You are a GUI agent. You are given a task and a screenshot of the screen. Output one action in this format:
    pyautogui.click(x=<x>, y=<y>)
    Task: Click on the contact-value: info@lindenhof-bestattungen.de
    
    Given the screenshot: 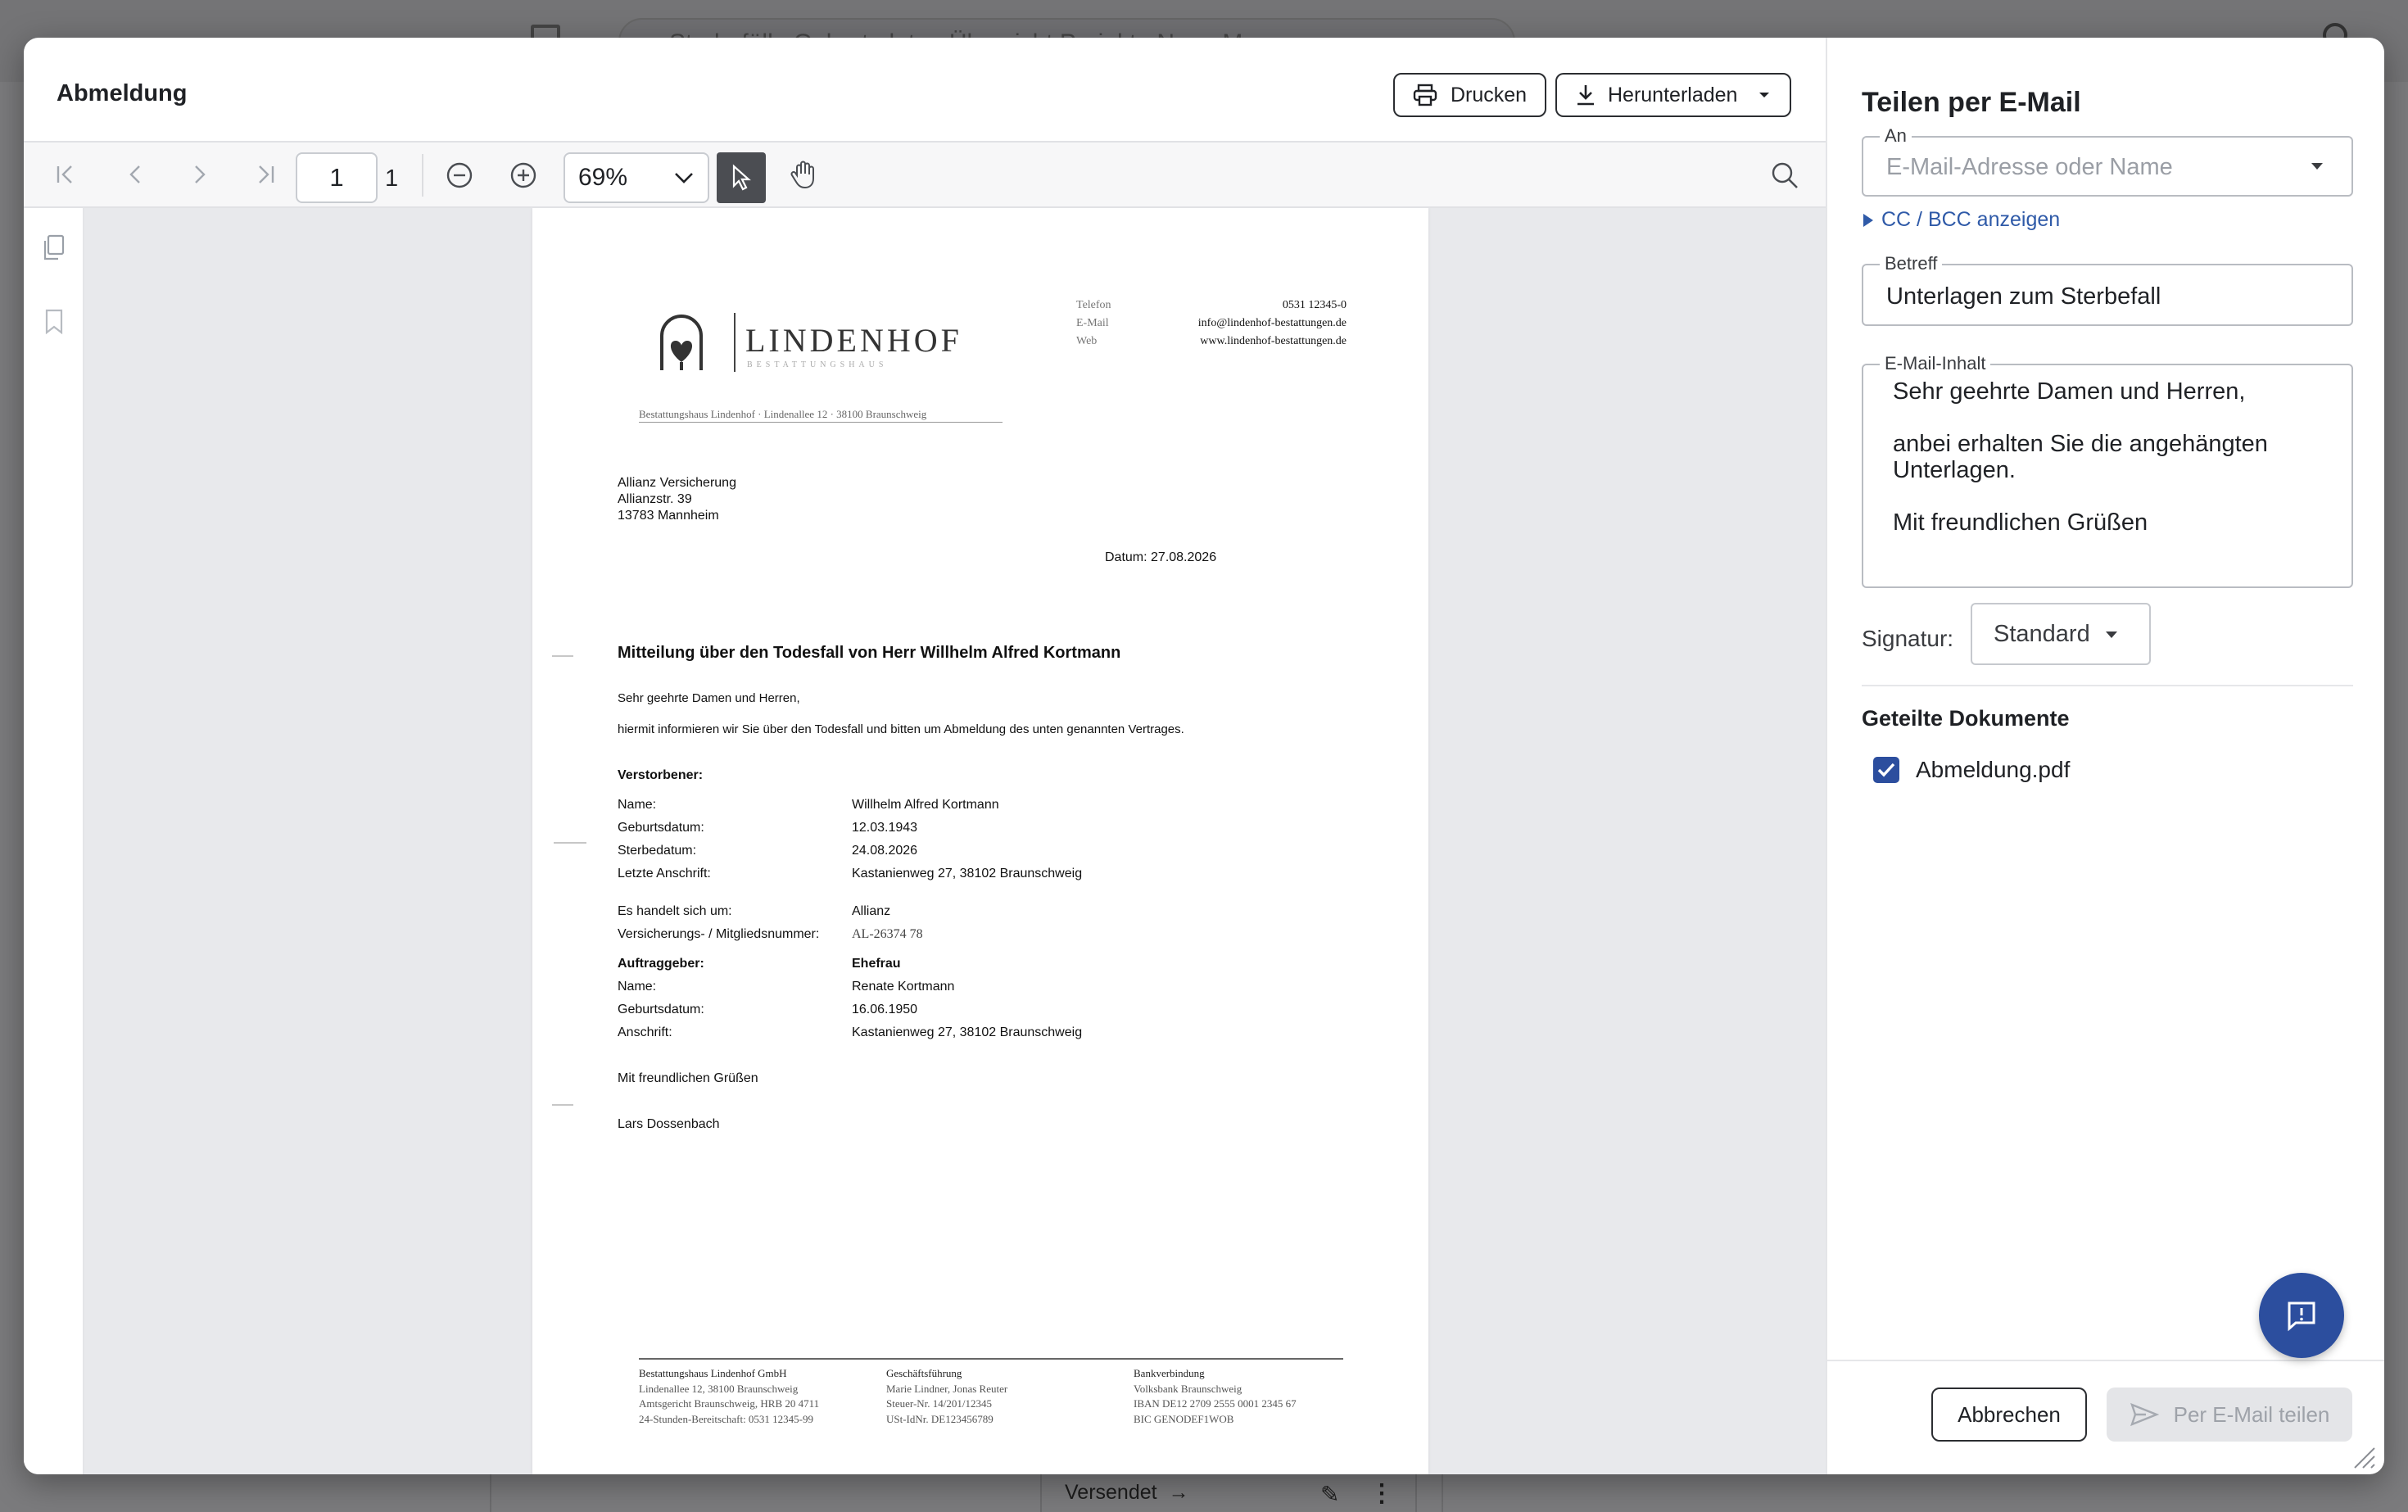 What is the action you would take?
    pyautogui.click(x=1272, y=323)
    